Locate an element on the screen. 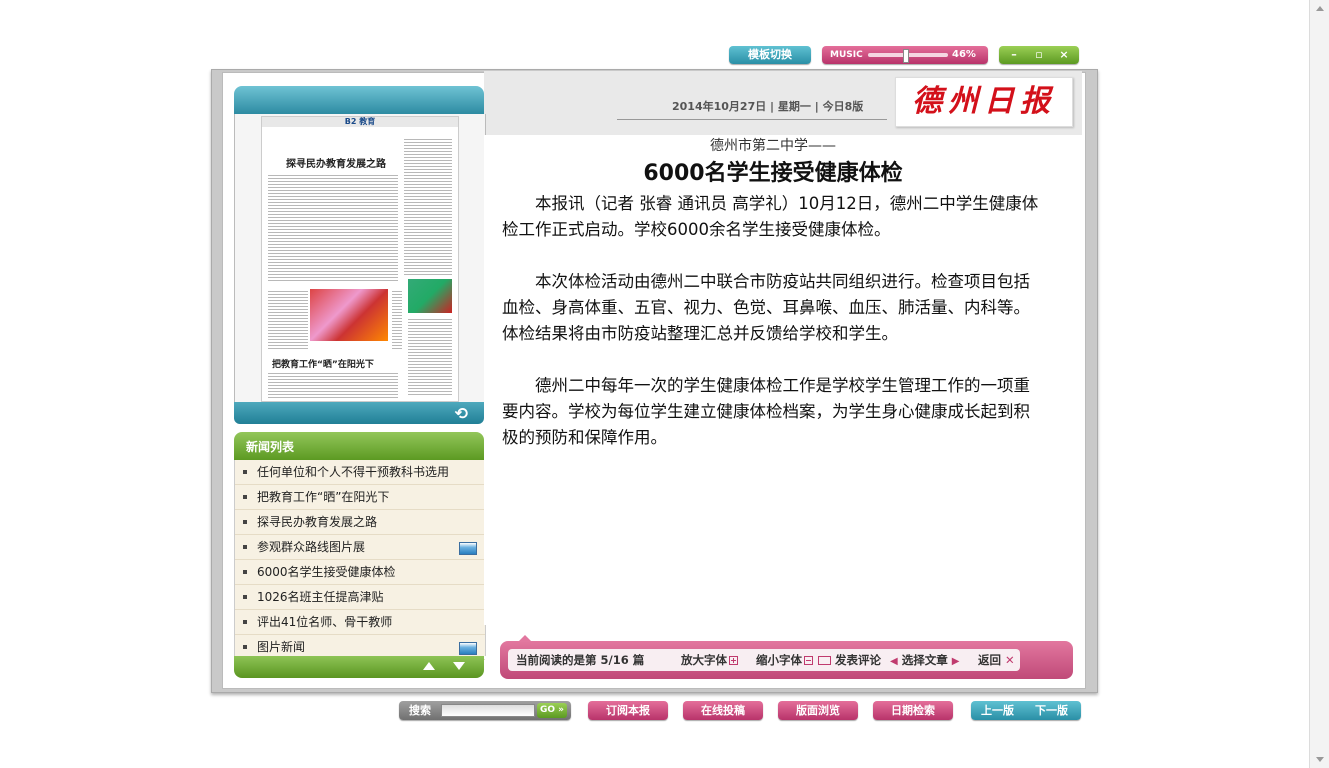 The image size is (1329, 768). plus-icon is located at coordinates (733, 660).